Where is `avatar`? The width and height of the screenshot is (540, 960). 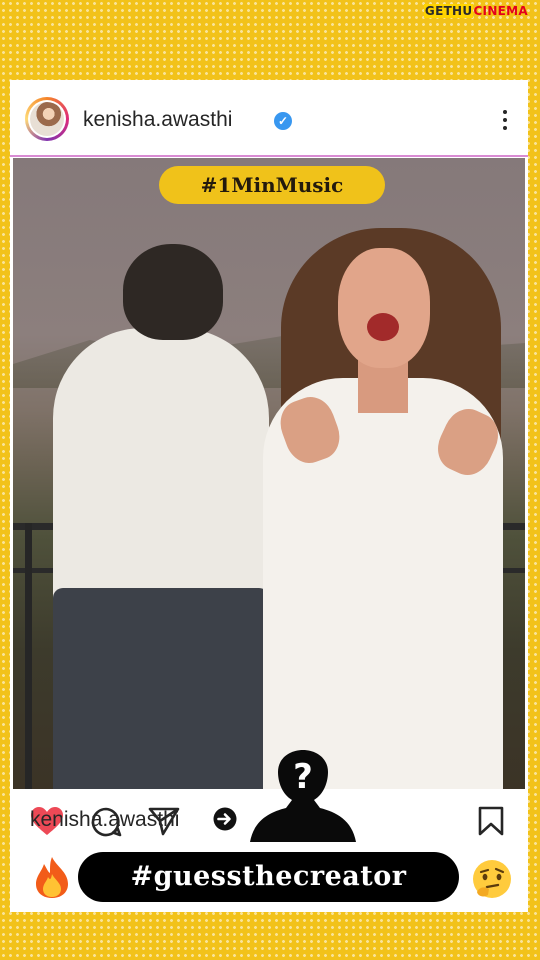
avatar is located at coordinates (47, 119).